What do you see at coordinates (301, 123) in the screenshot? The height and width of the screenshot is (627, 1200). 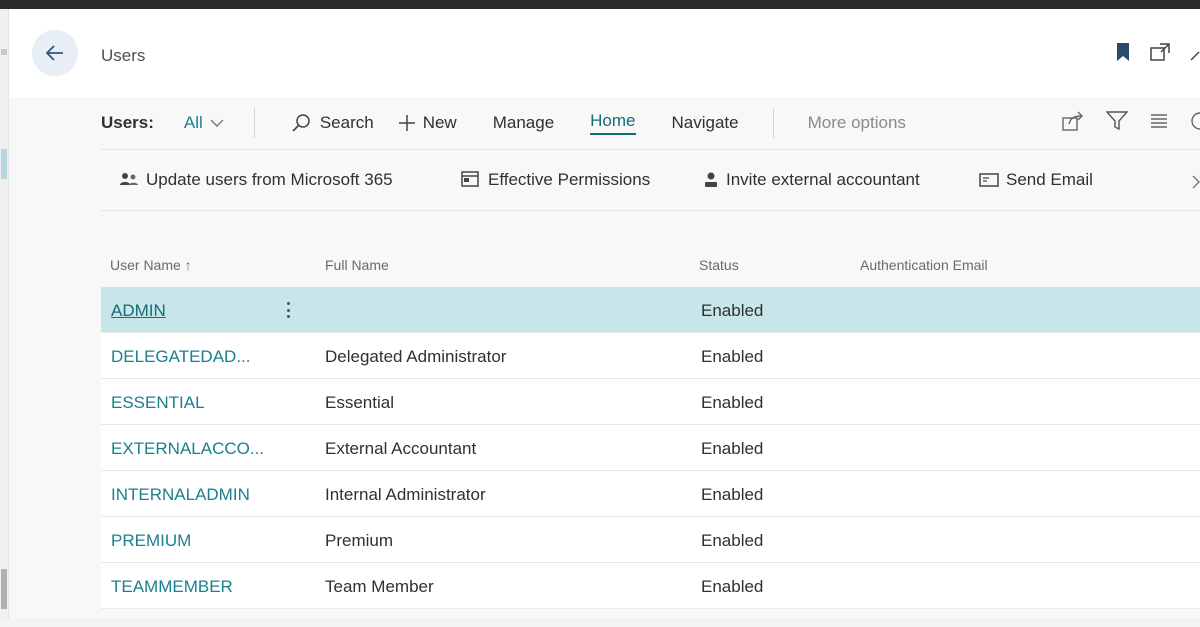 I see `search-icon` at bounding box center [301, 123].